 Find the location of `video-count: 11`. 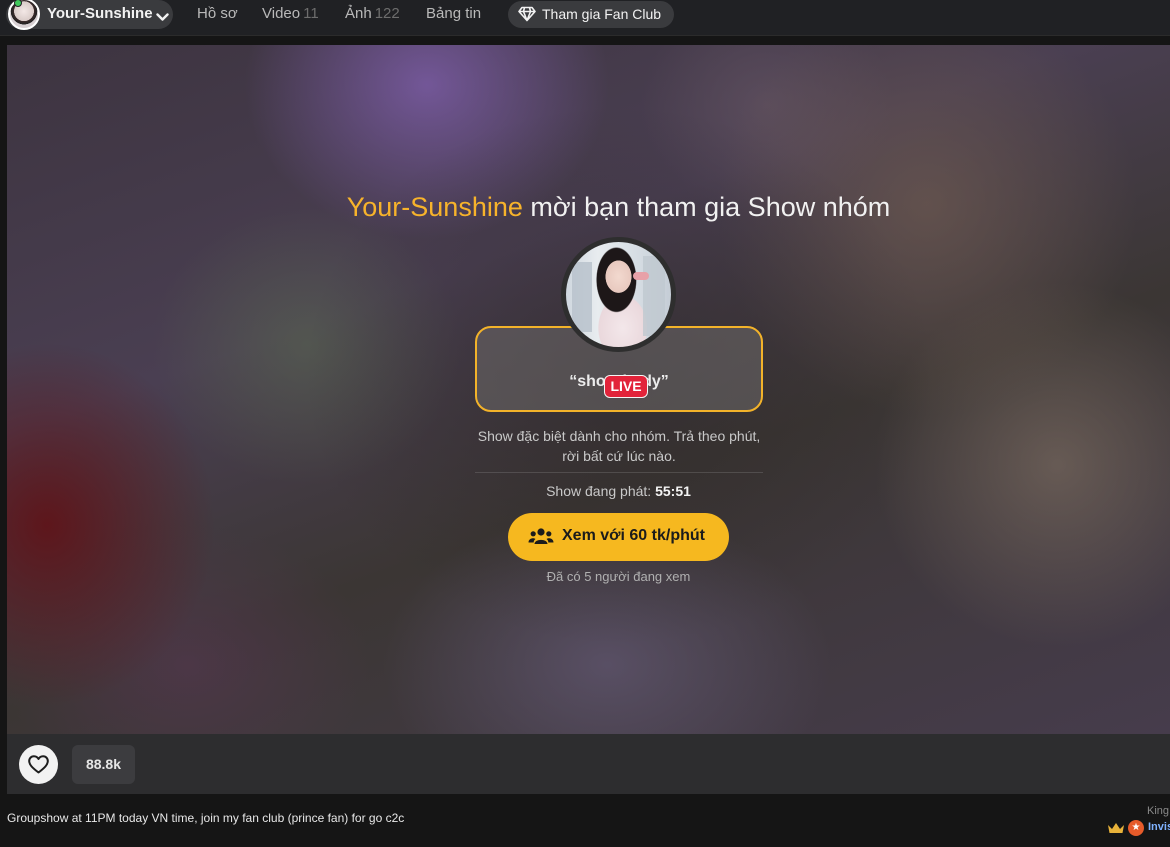

video-count: 11 is located at coordinates (311, 13).